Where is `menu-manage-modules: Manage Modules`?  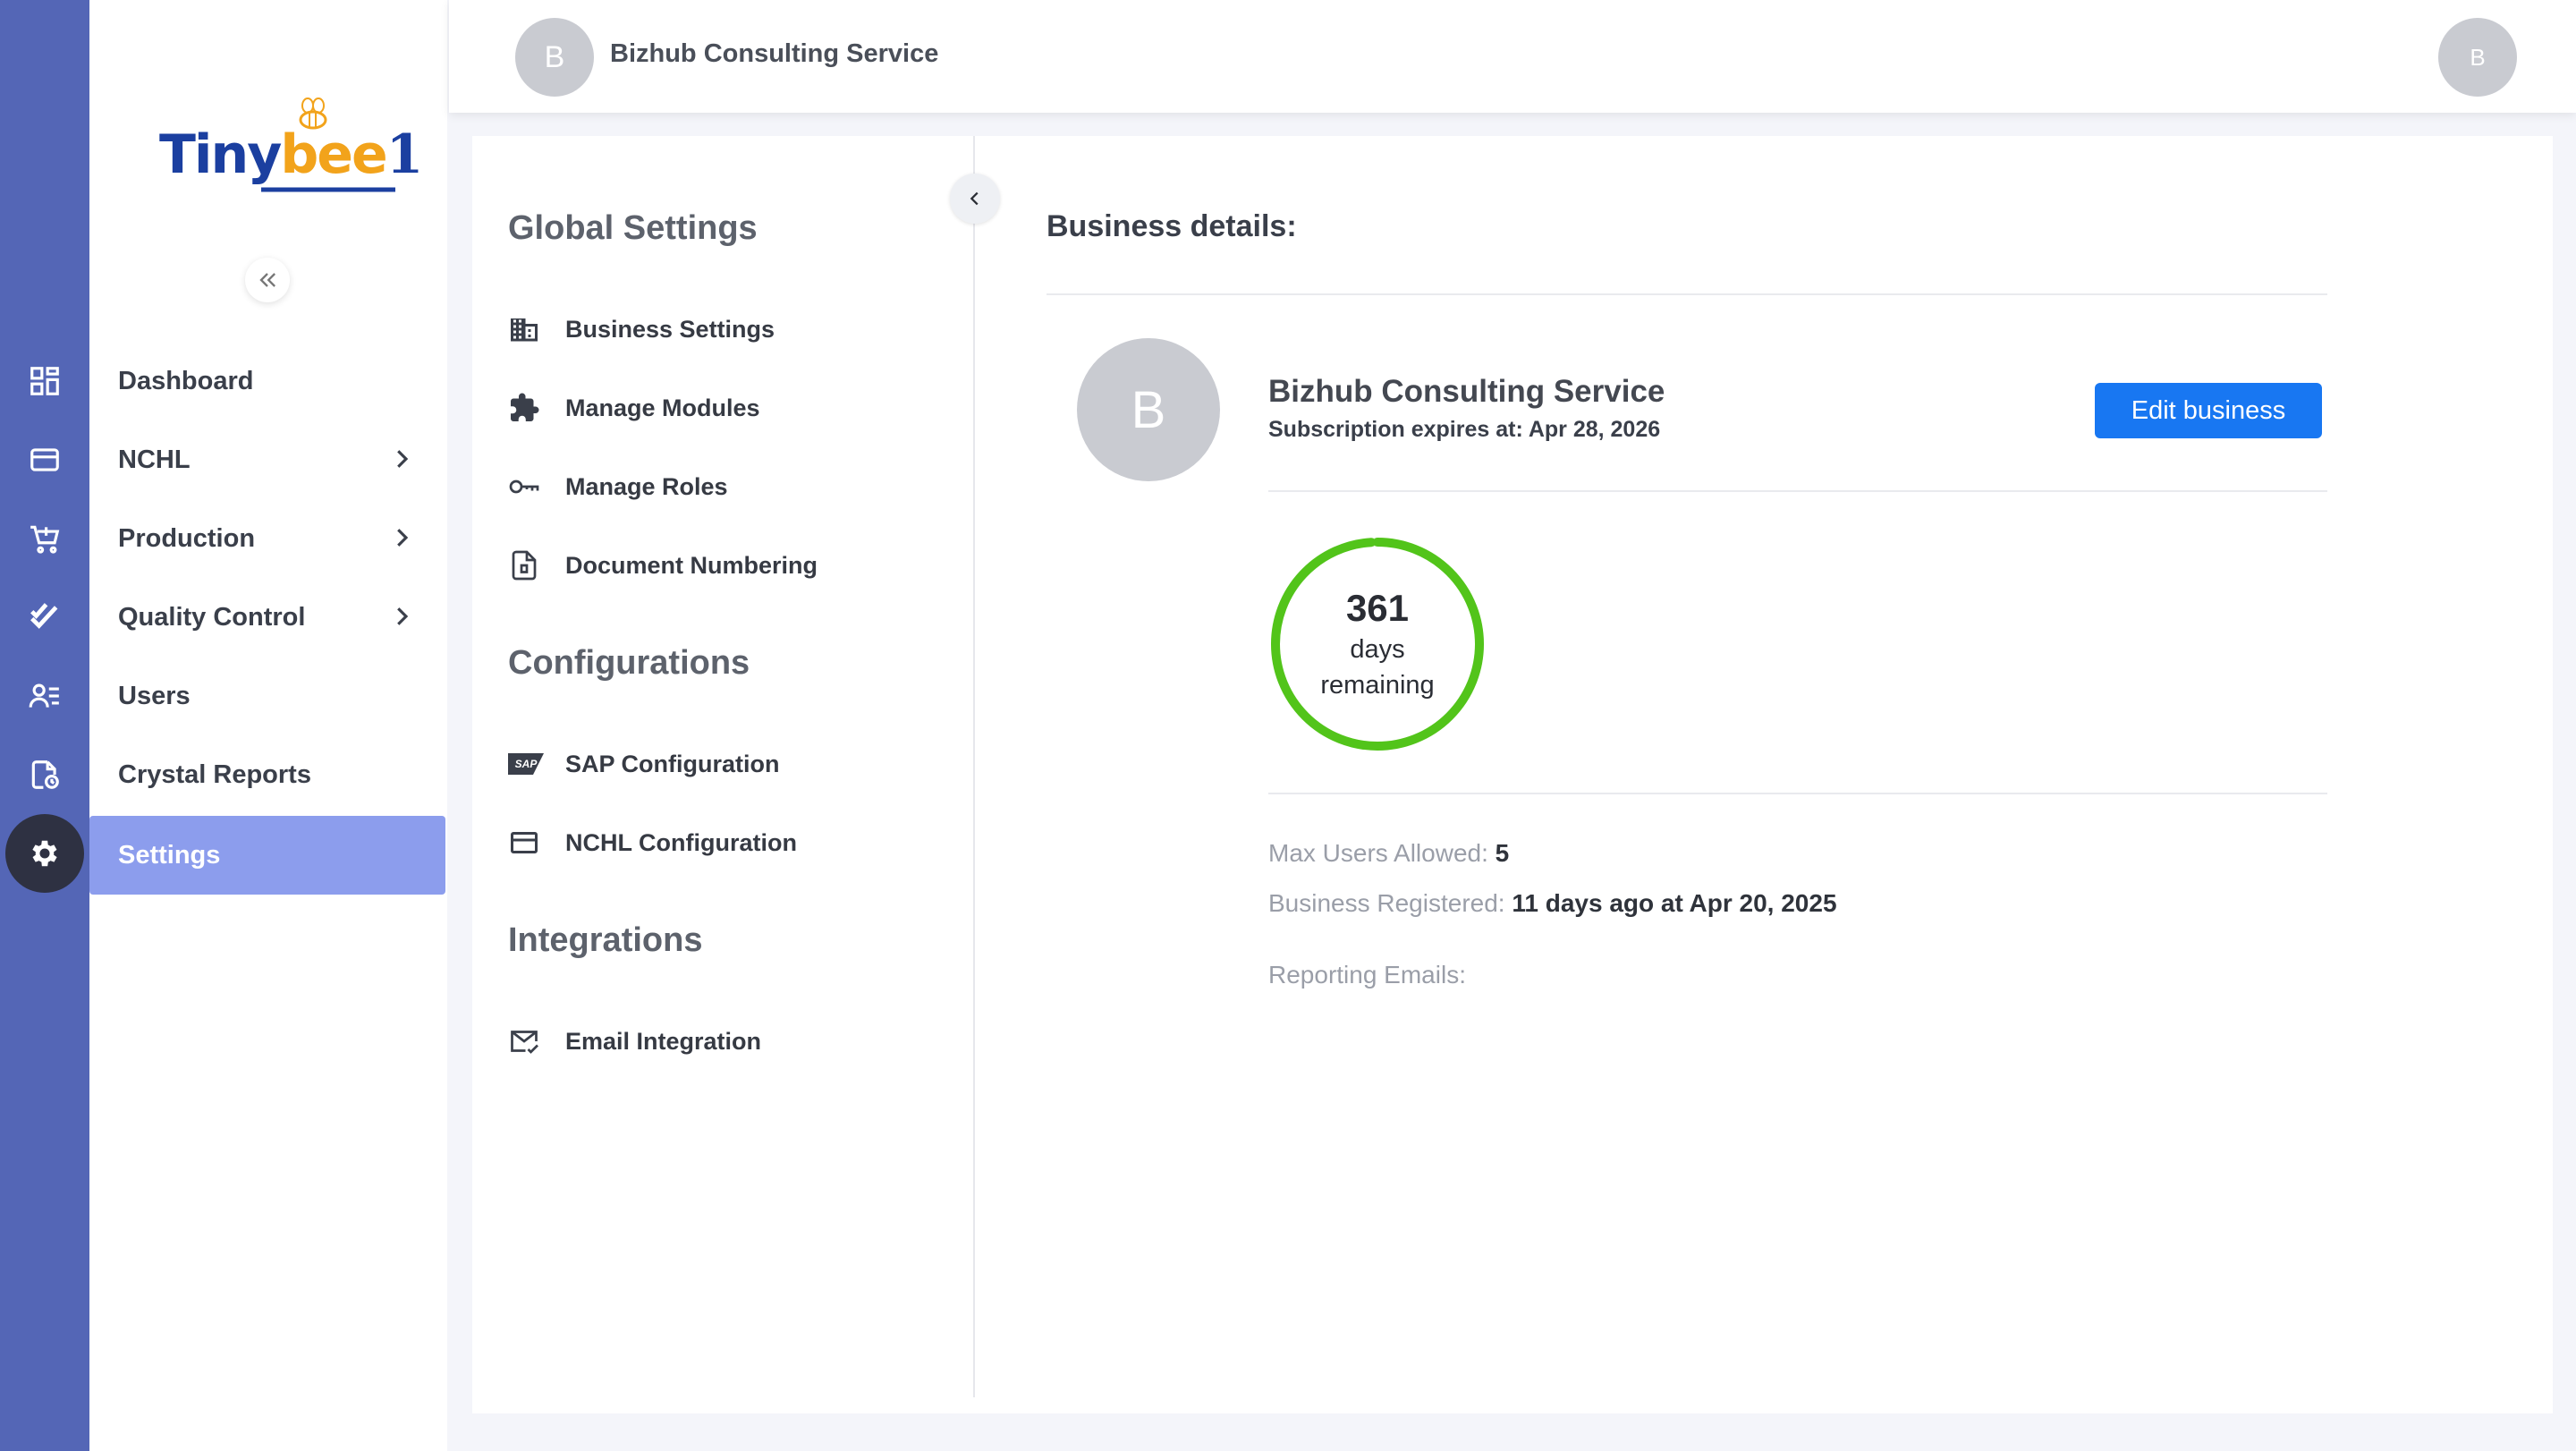
menu-manage-modules: Manage Modules is located at coordinates (634, 408).